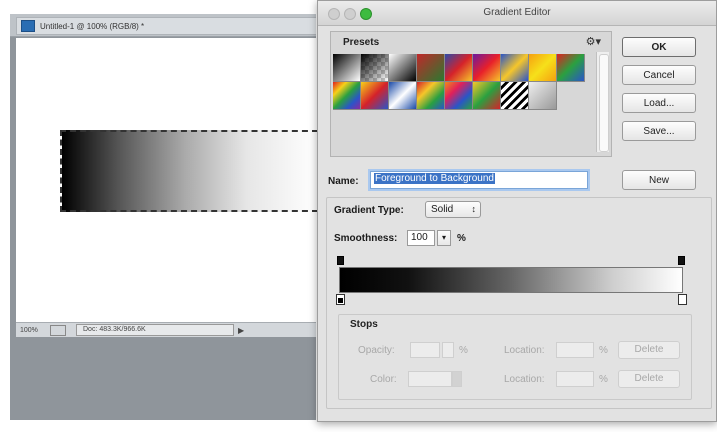 The width and height of the screenshot is (717, 432). Describe the element at coordinates (461, 238) in the screenshot. I see `smoothness-percent: %` at that location.